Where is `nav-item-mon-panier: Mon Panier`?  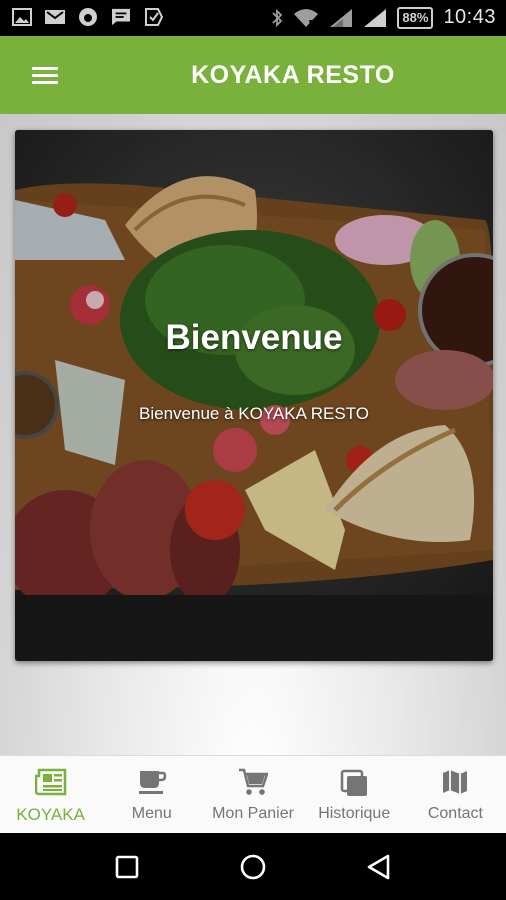 nav-item-mon-panier: Mon Panier is located at coordinates (252, 795).